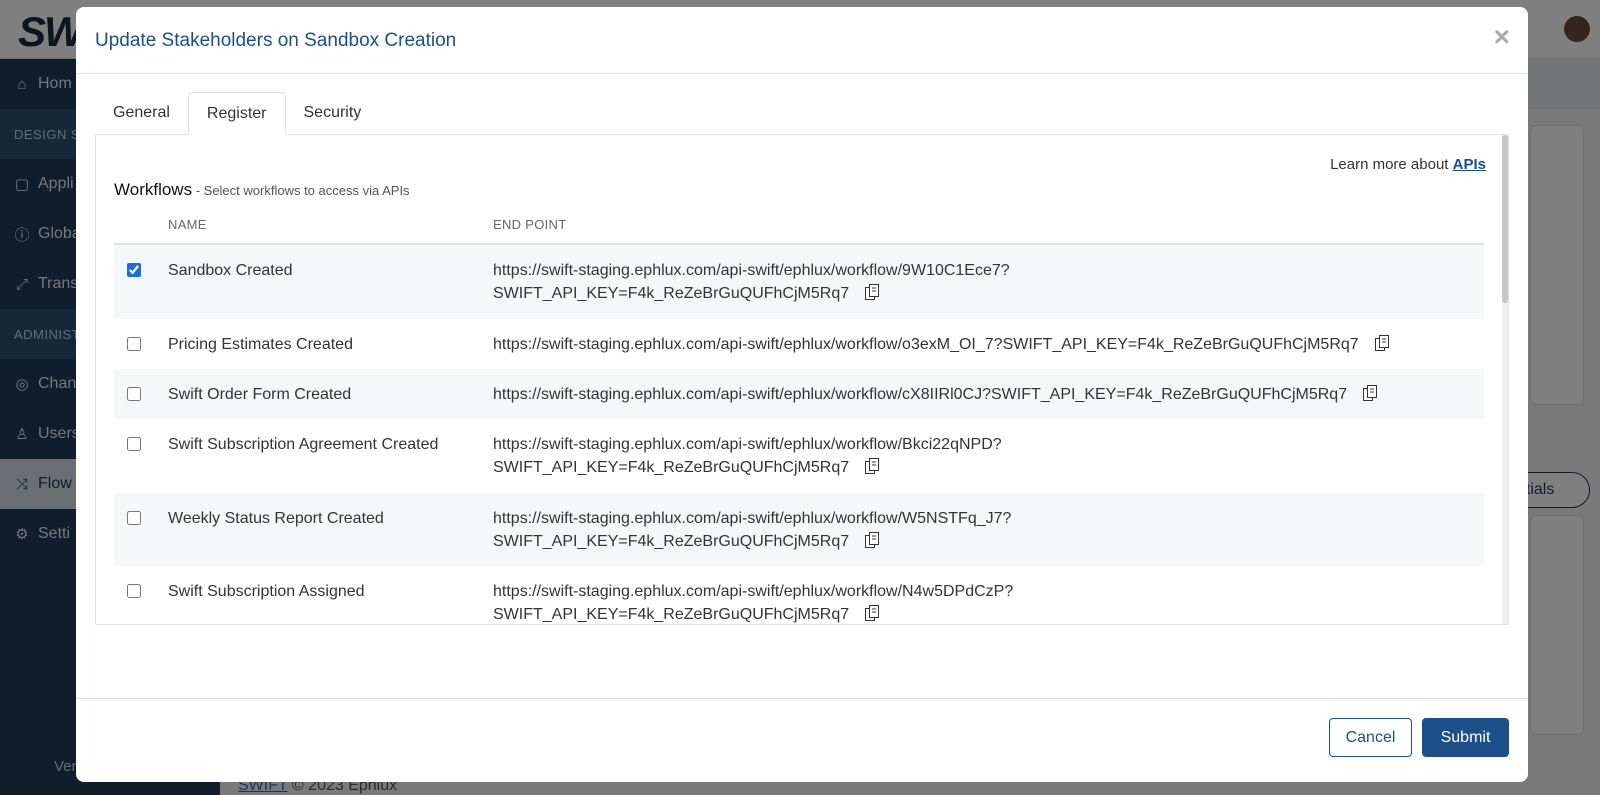  Describe the element at coordinates (333, 113) in the screenshot. I see `tab-security: Security` at that location.